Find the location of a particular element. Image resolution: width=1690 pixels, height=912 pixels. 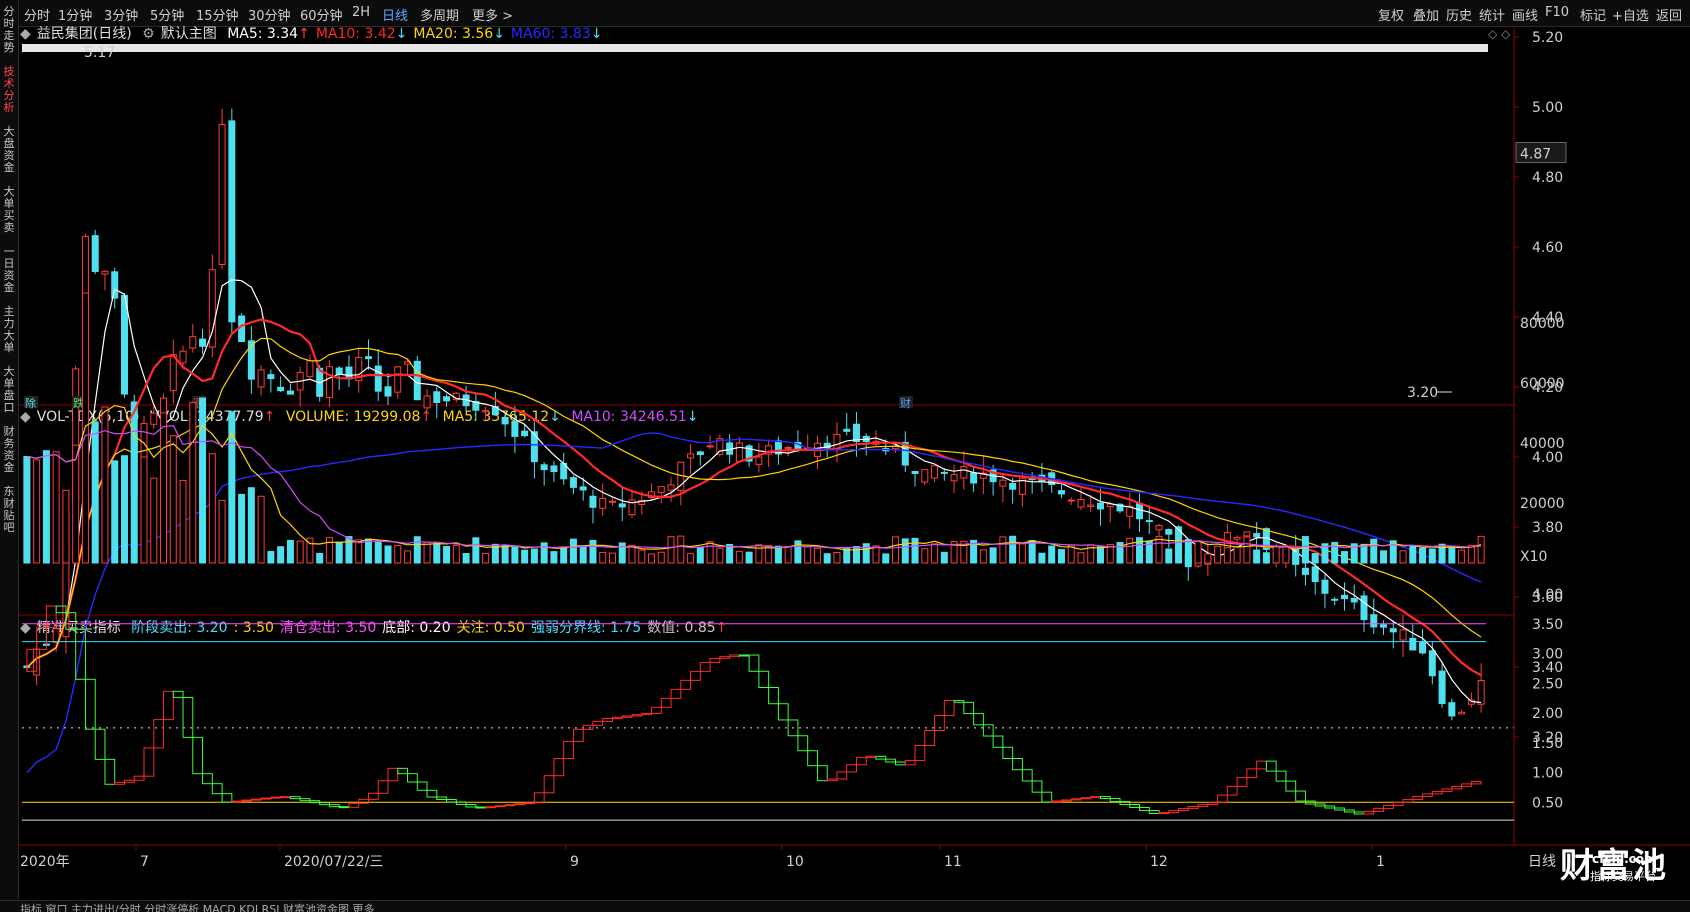

low-annotation: 3.20 is located at coordinates (1422, 393).